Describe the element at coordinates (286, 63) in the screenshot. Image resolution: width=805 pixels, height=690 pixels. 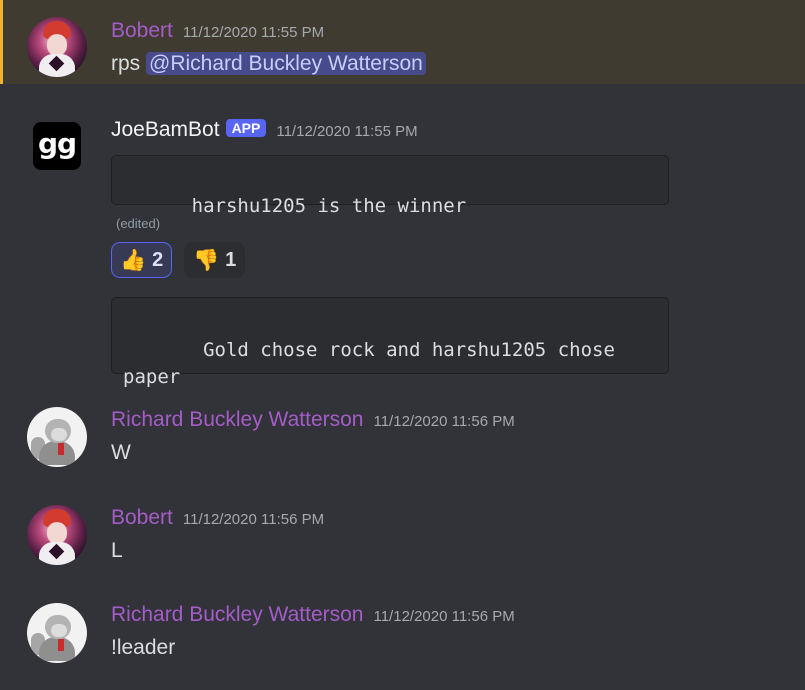
I see `user-mention: @Richard Buckley Watterson` at that location.